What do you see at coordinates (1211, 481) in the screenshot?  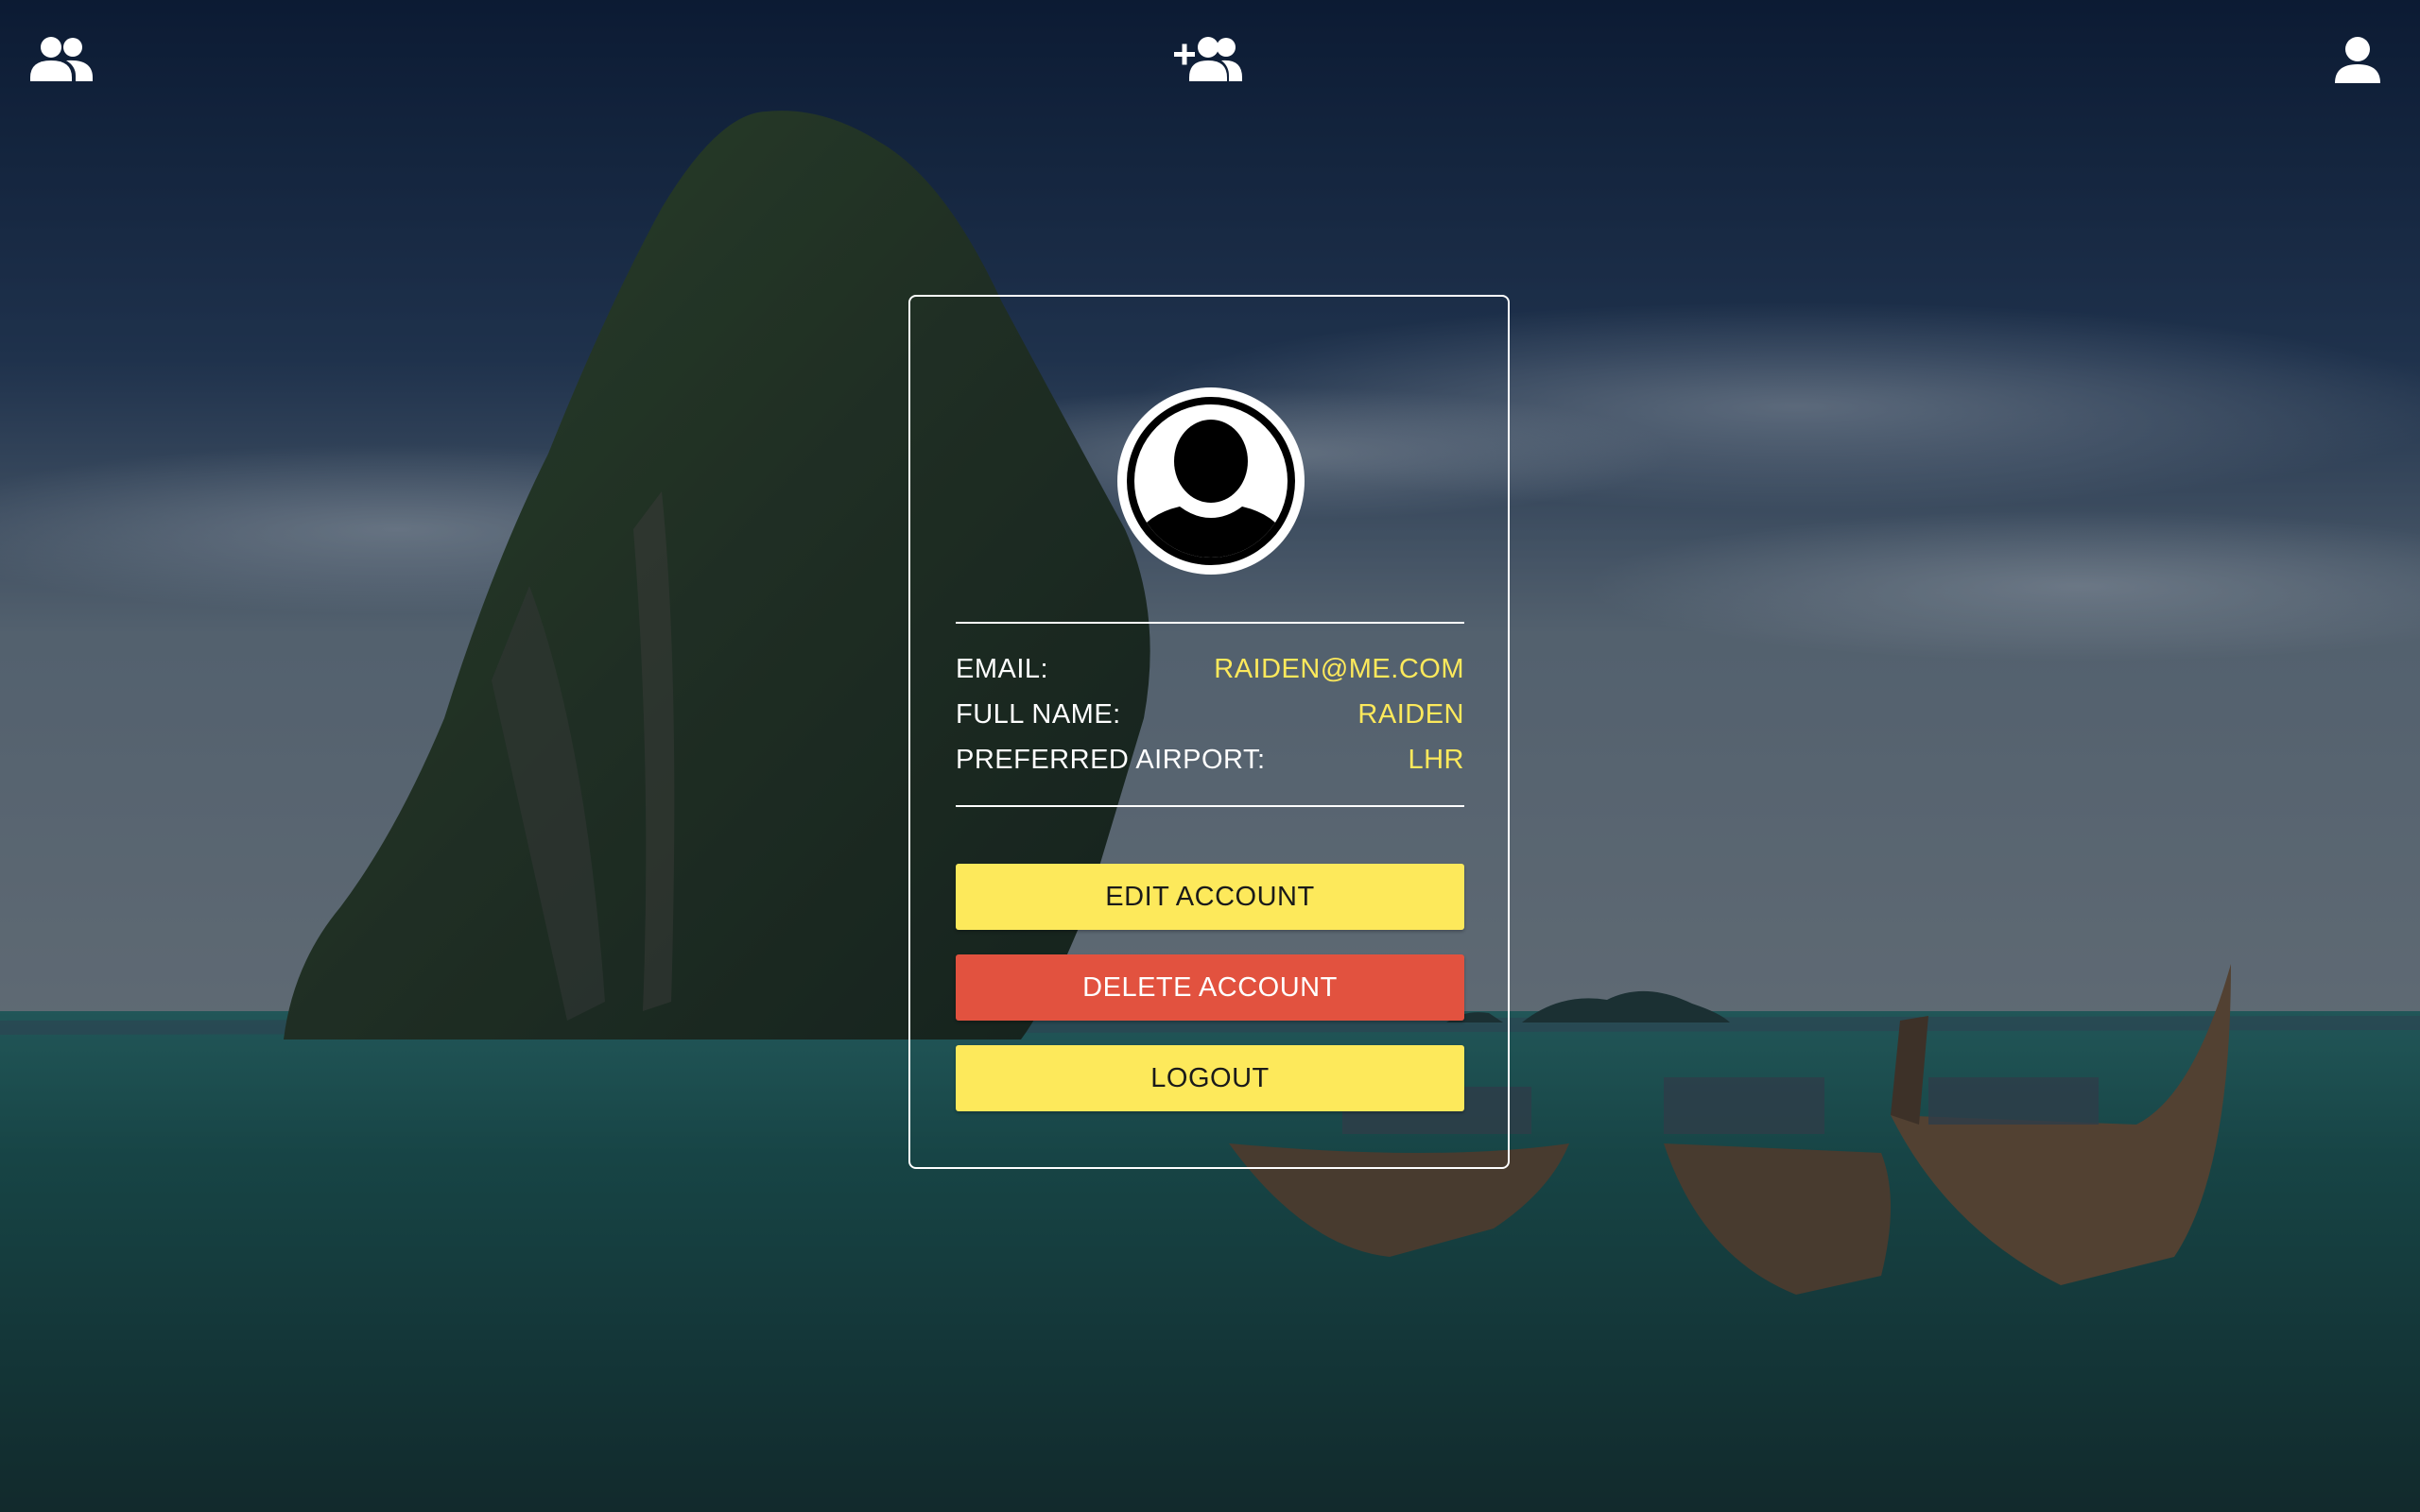 I see `avatar-placeholder-icon` at bounding box center [1211, 481].